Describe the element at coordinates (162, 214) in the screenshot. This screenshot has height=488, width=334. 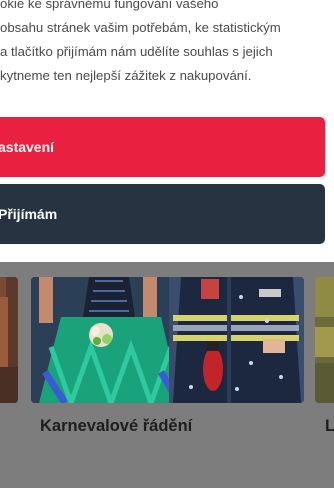
I see `accept-cookies-button: Přijímám` at that location.